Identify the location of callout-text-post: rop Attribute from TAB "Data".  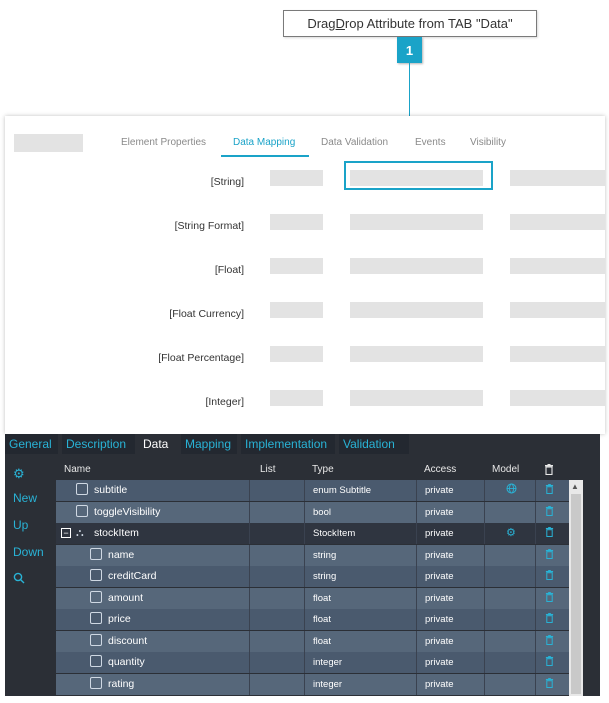
(428, 23).